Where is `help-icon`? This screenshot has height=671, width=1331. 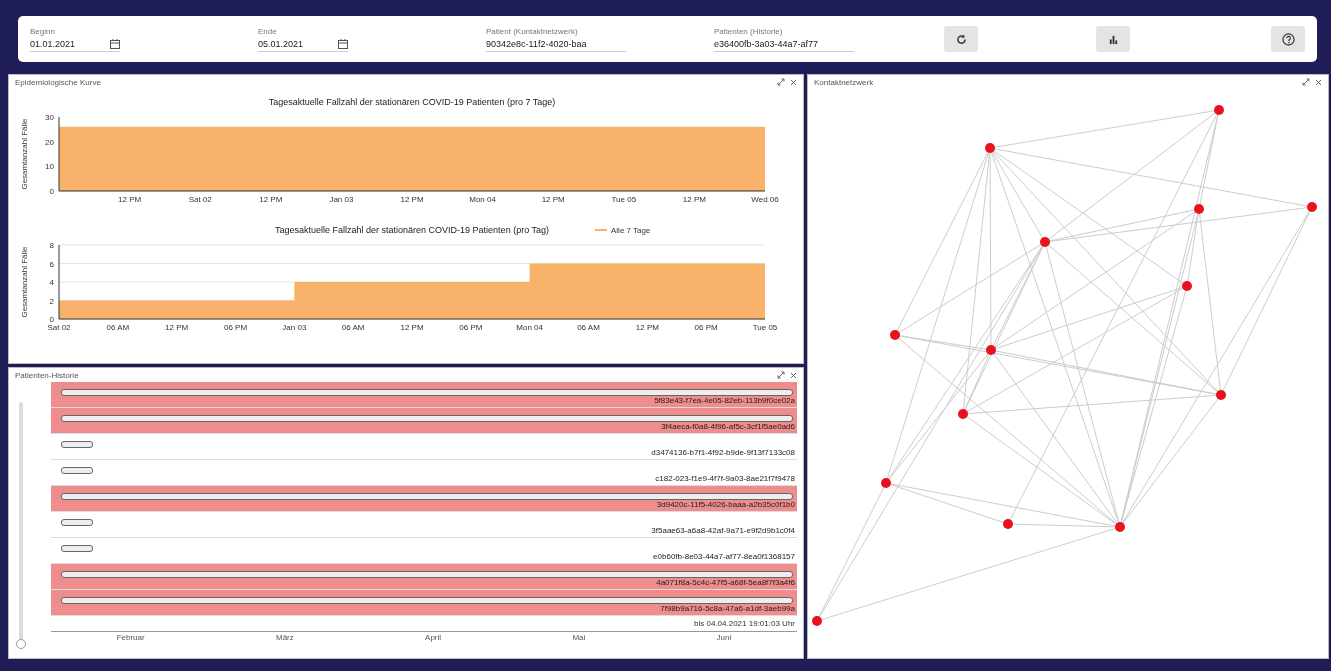 help-icon is located at coordinates (1288, 39).